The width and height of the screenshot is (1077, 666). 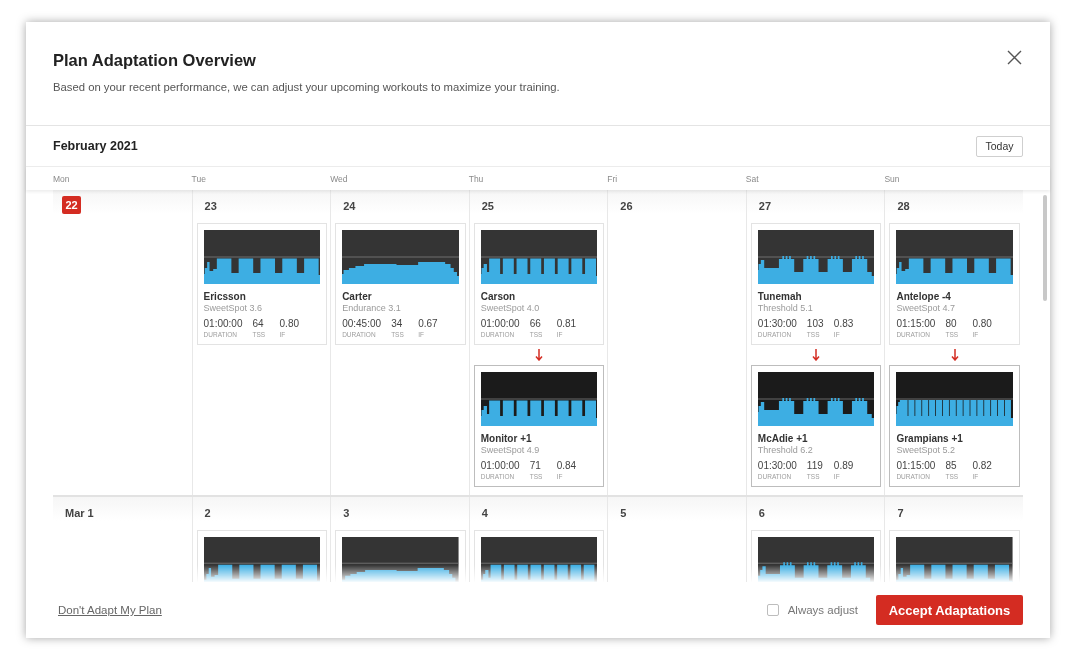 What do you see at coordinates (892, 178) in the screenshot?
I see `weekday-label: Sun` at bounding box center [892, 178].